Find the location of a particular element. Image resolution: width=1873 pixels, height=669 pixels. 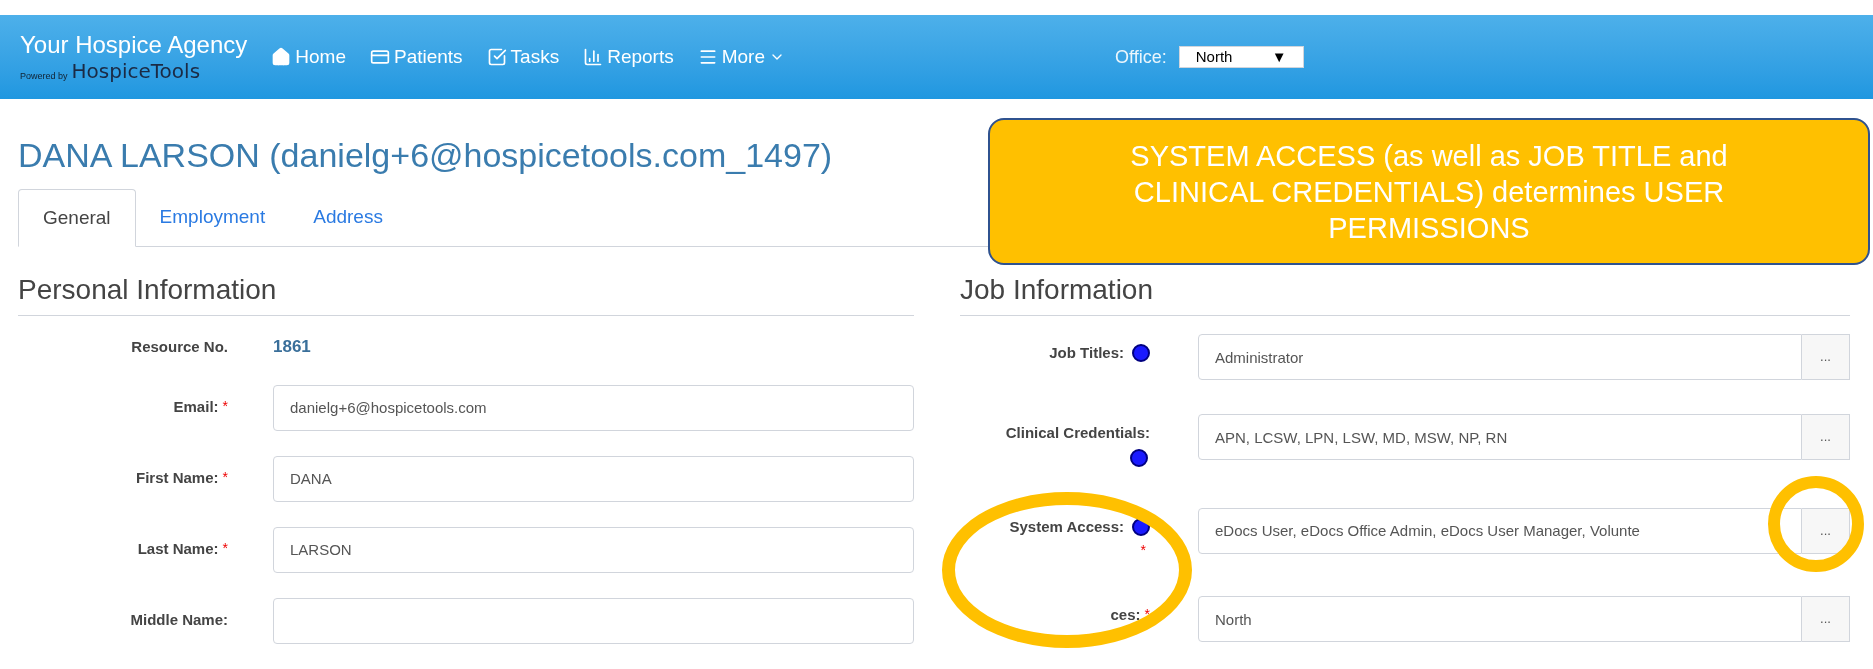

resource-number: 1861 is located at coordinates (292, 346).